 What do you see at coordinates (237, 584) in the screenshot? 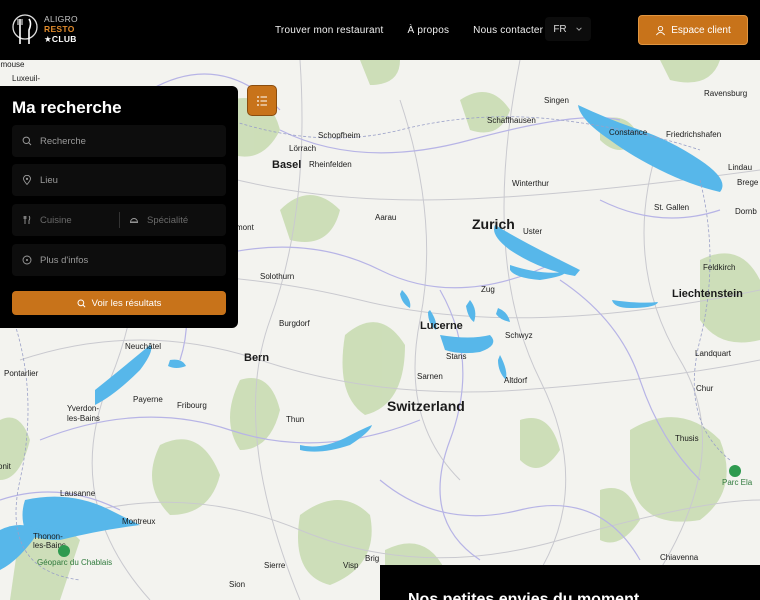
I see `map-label-sion: Sion` at bounding box center [237, 584].